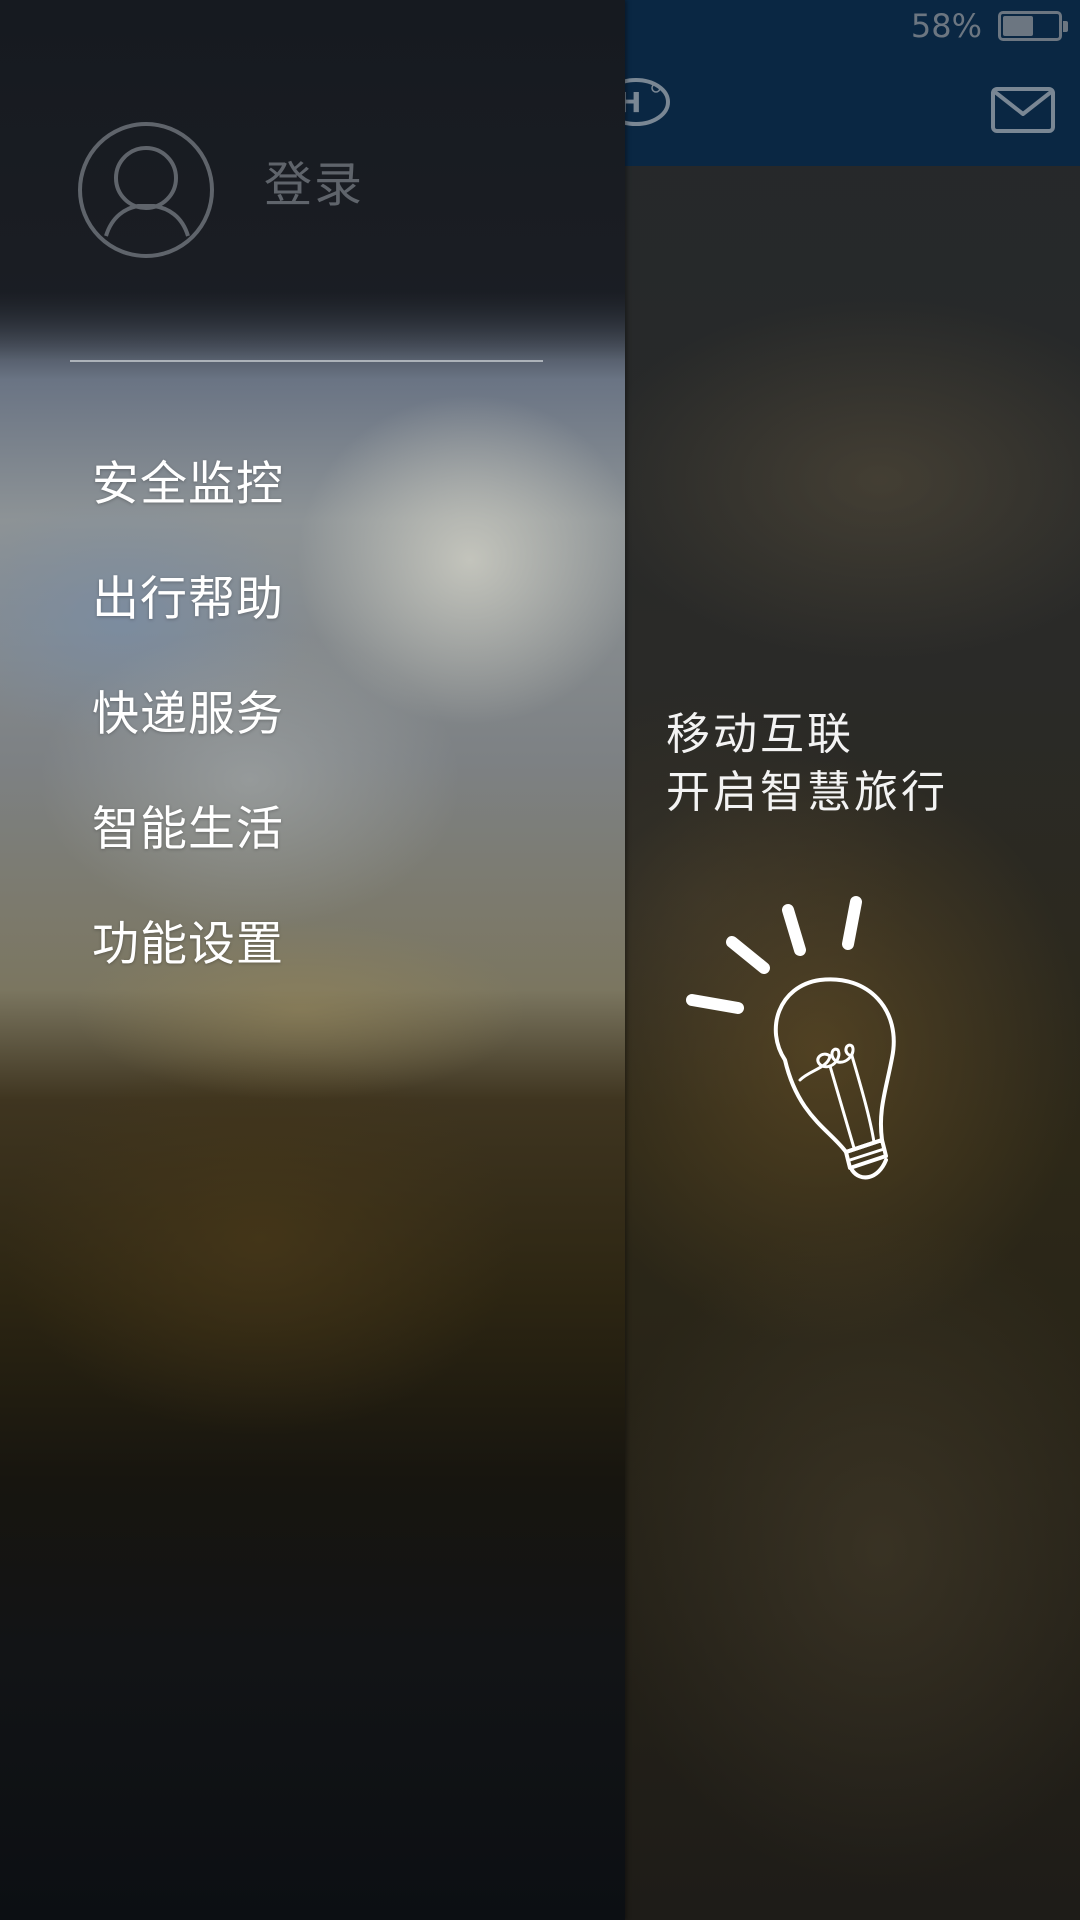 Image resolution: width=1080 pixels, height=1920 pixels. What do you see at coordinates (188, 944) in the screenshot?
I see `menu-item-label: 功能设置` at bounding box center [188, 944].